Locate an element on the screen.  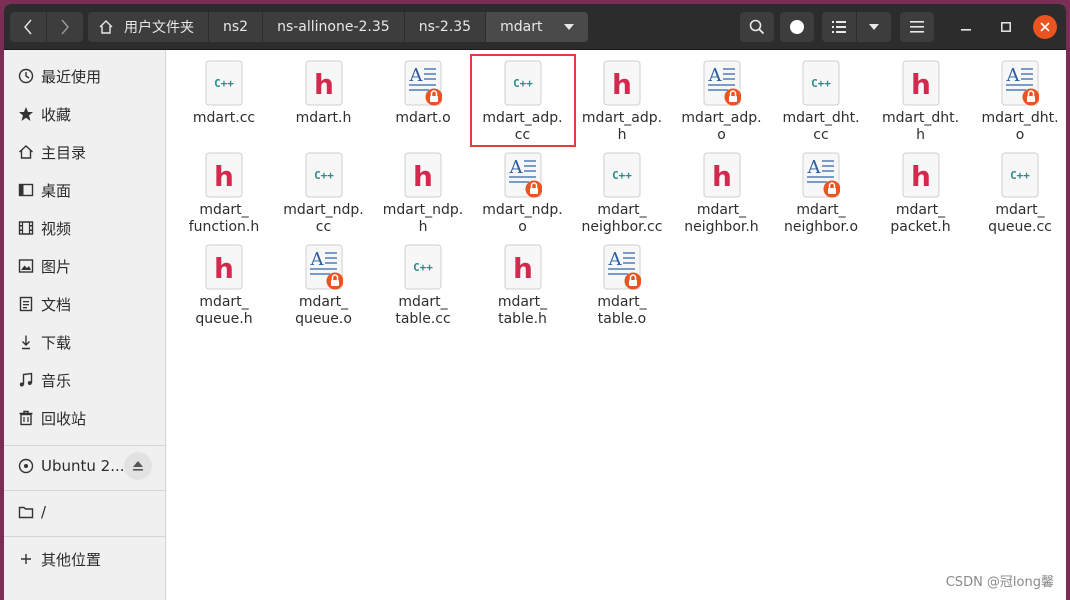
file-item: h mdart_adp. h is located at coordinates (622, 102).